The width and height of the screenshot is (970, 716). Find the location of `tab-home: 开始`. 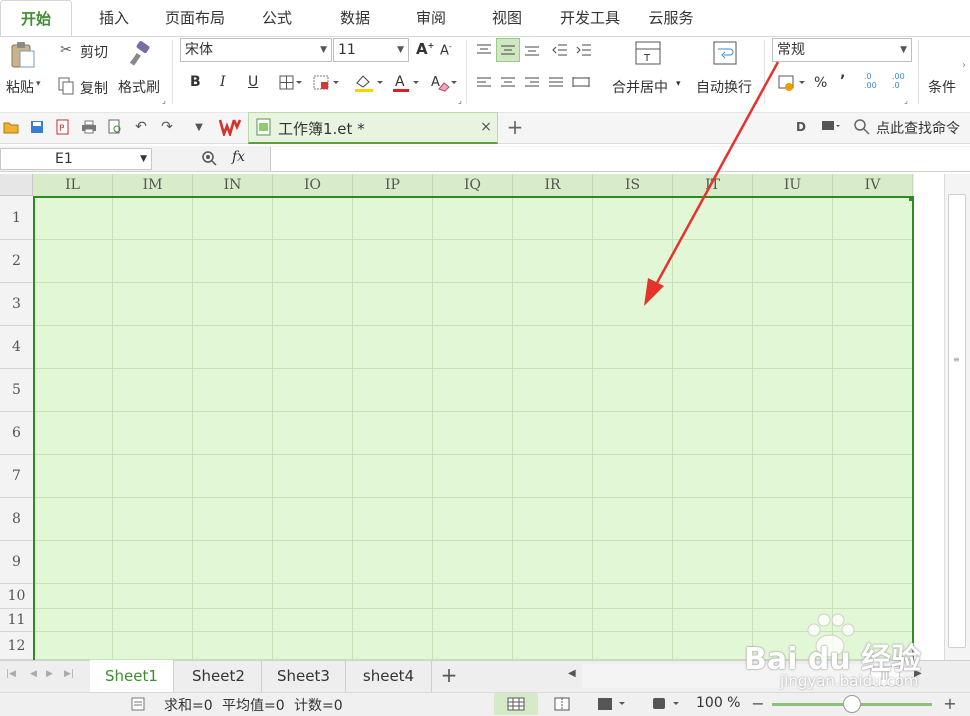

tab-home: 开始 is located at coordinates (36, 18).